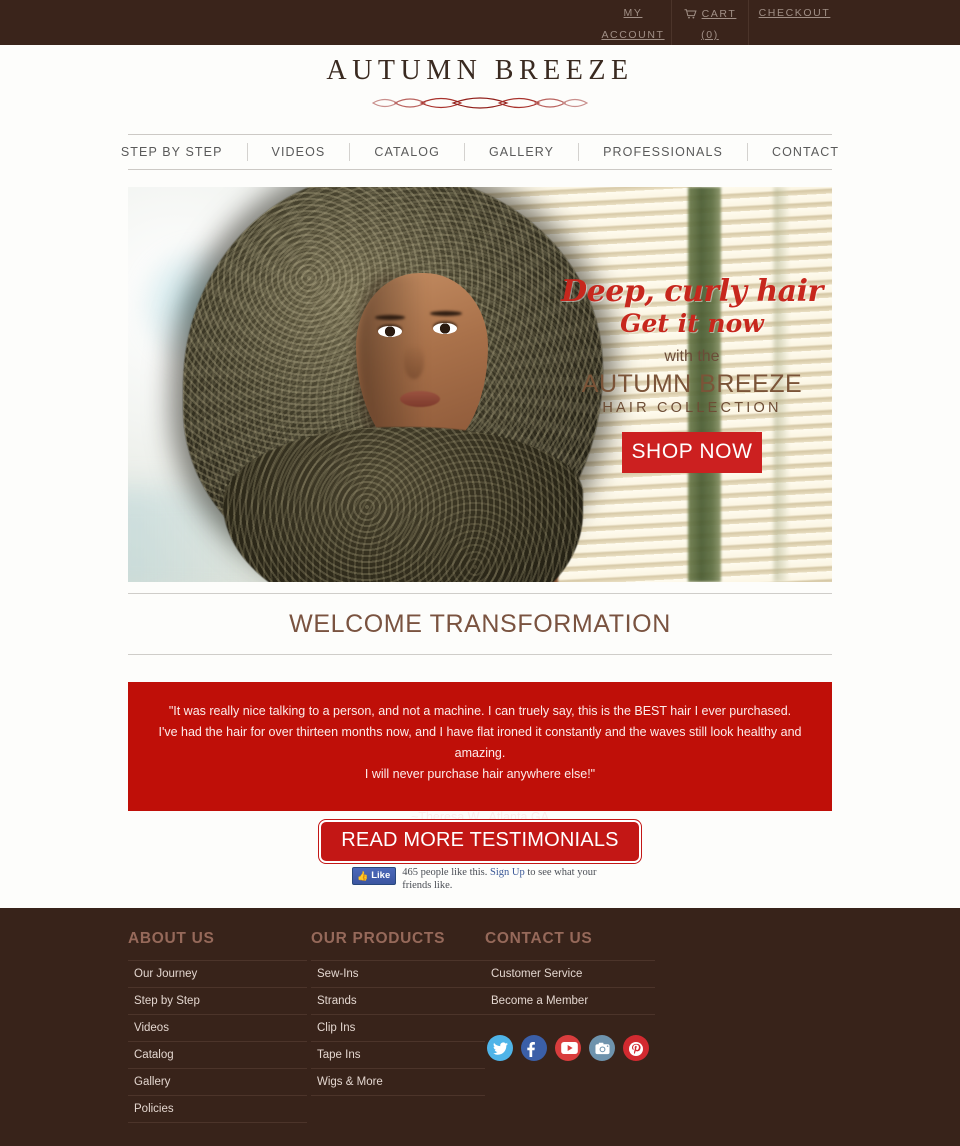  Describe the element at coordinates (363, 876) in the screenshot. I see `thumbs-up-icon: 👍` at that location.